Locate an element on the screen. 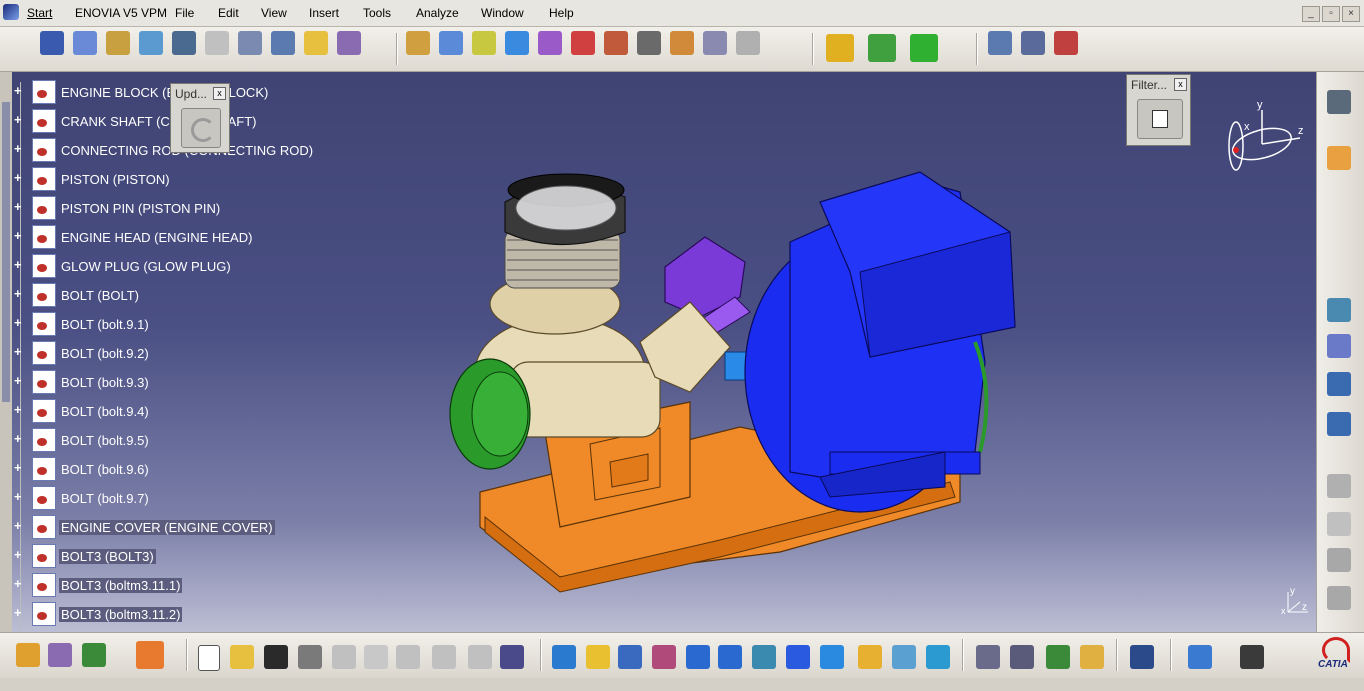 The width and height of the screenshot is (1364, 691). restore-button: ▫ is located at coordinates (1331, 14).